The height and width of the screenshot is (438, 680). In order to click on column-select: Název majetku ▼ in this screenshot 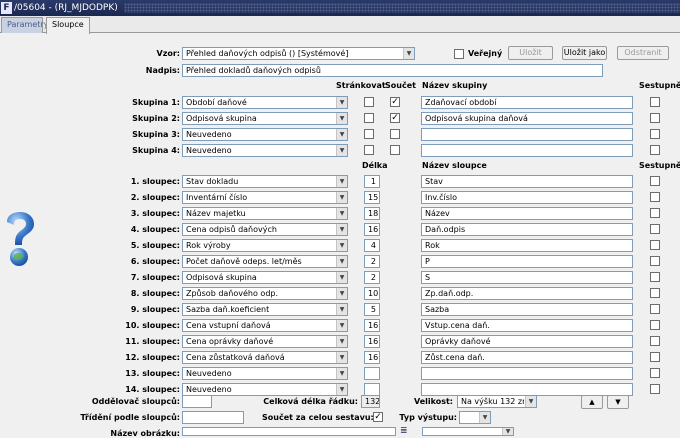, I will do `click(265, 213)`.